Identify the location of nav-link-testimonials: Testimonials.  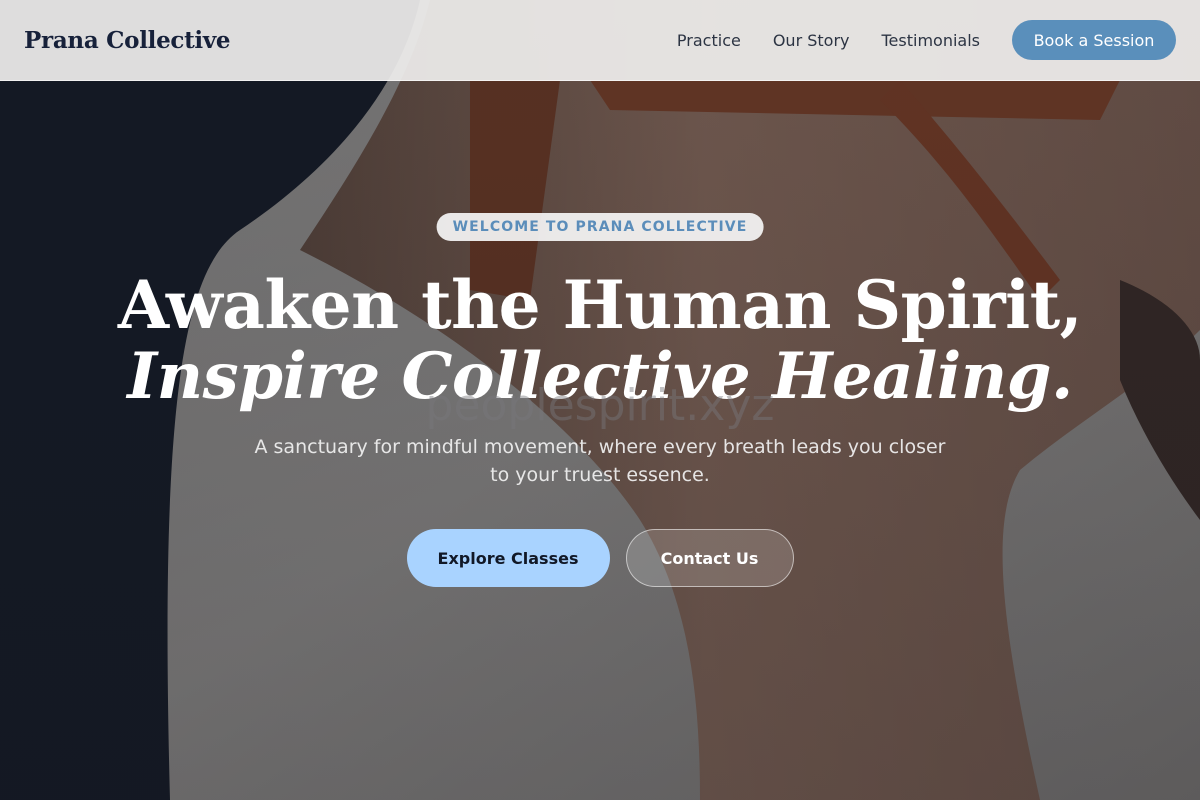
(931, 40).